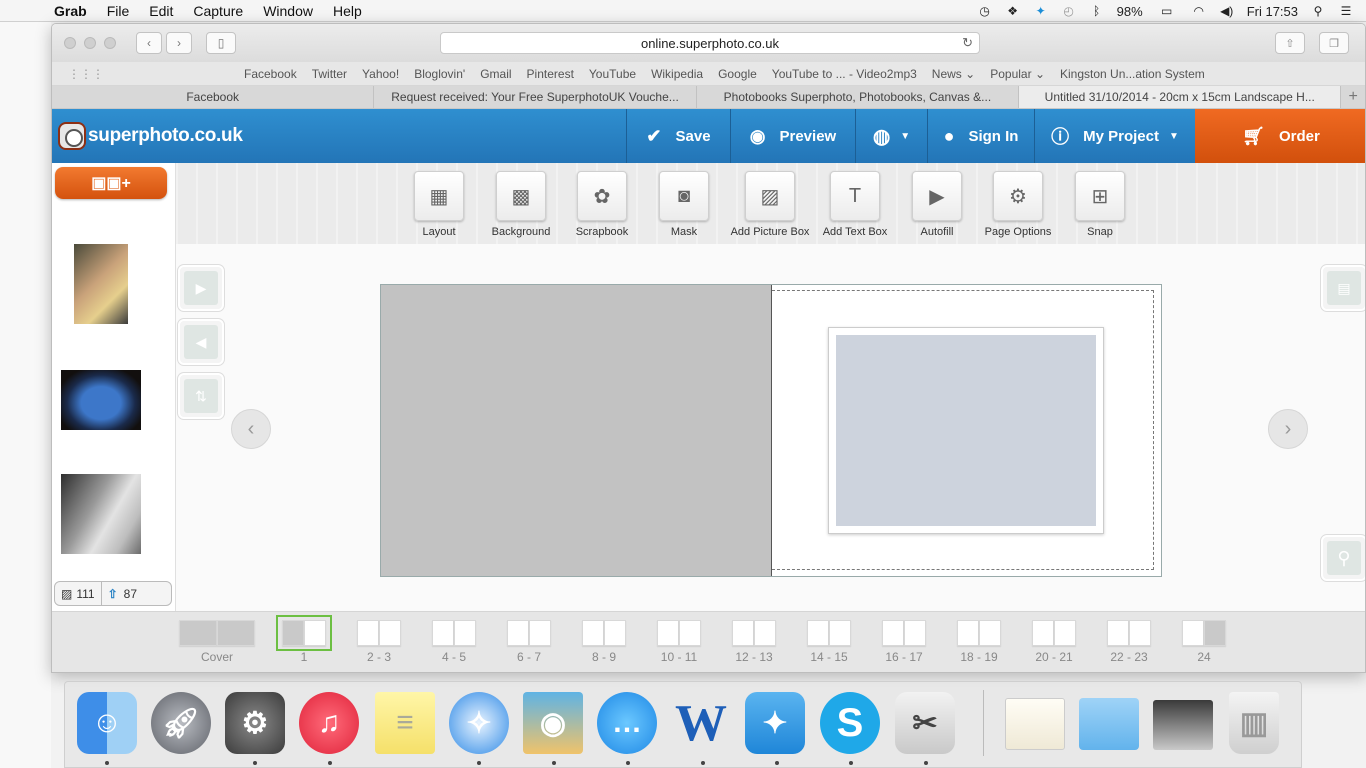 The height and width of the screenshot is (768, 1366). I want to click on add-text-box-tool: T Add Text Box, so click(855, 204).